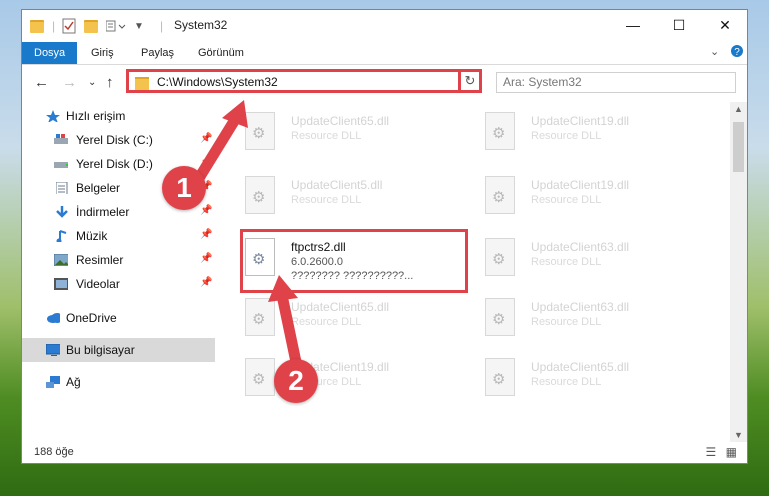  I want to click on callout-2-badge: 2, so click(296, 381).